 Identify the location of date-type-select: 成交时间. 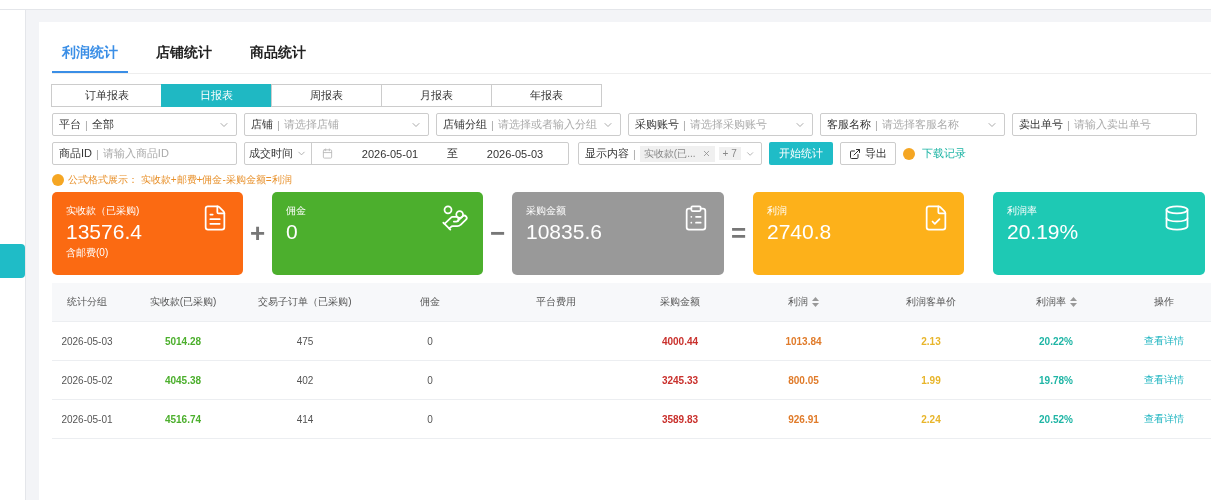
(278, 153).